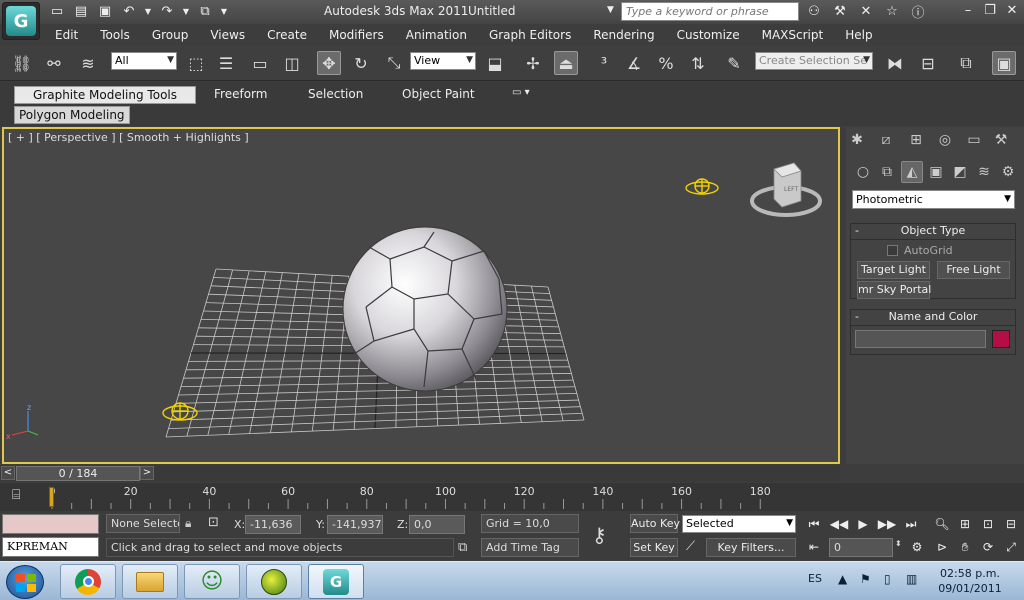  I want to click on favorites-star-icon: ☆, so click(892, 11).